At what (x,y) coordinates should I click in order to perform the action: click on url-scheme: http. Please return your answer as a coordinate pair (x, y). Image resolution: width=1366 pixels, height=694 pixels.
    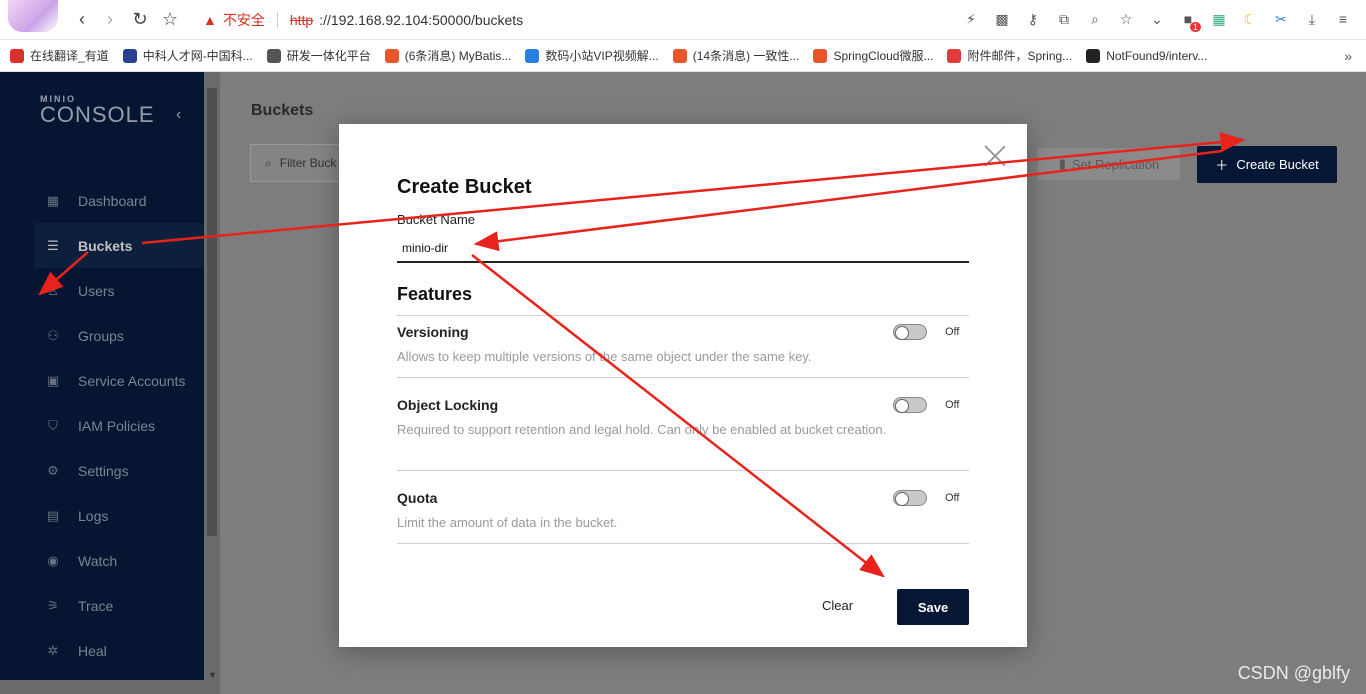
    Looking at the image, I should click on (301, 20).